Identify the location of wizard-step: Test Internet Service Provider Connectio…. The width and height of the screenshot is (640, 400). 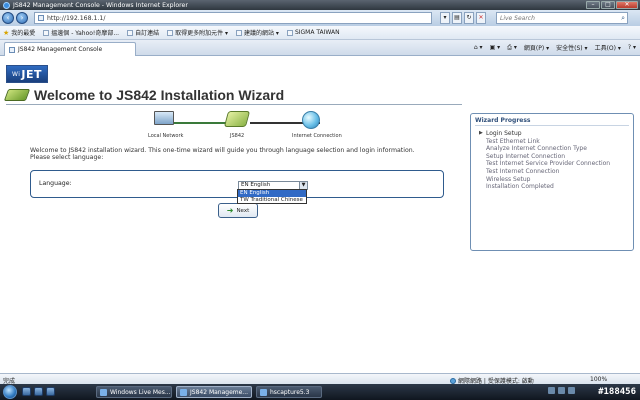
(548, 164).